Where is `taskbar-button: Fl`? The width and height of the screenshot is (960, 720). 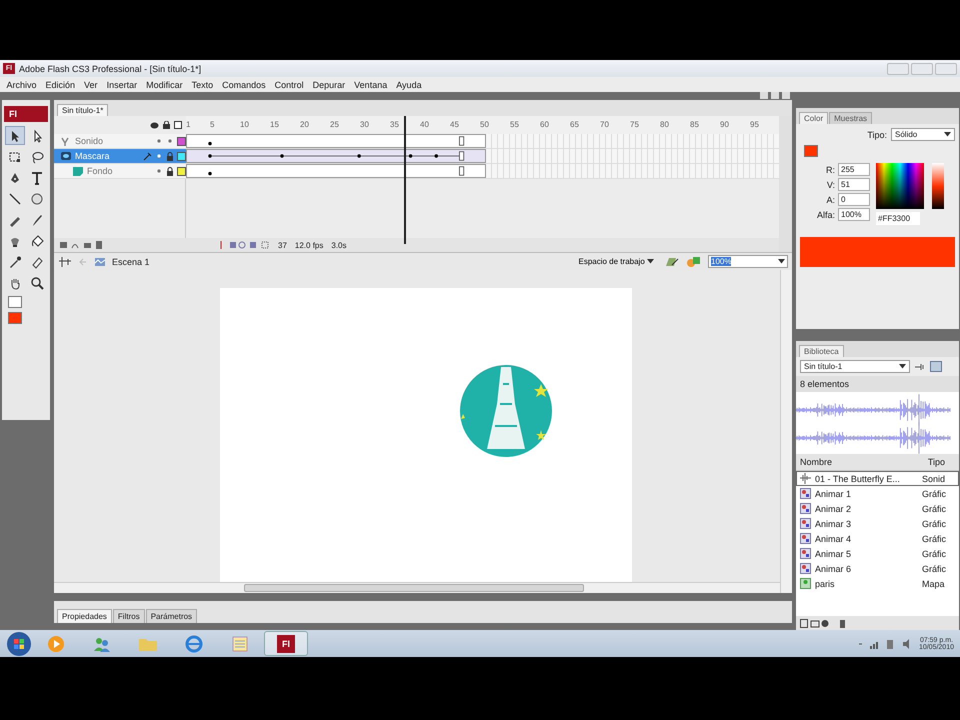
taskbar-button: Fl is located at coordinates (286, 643).